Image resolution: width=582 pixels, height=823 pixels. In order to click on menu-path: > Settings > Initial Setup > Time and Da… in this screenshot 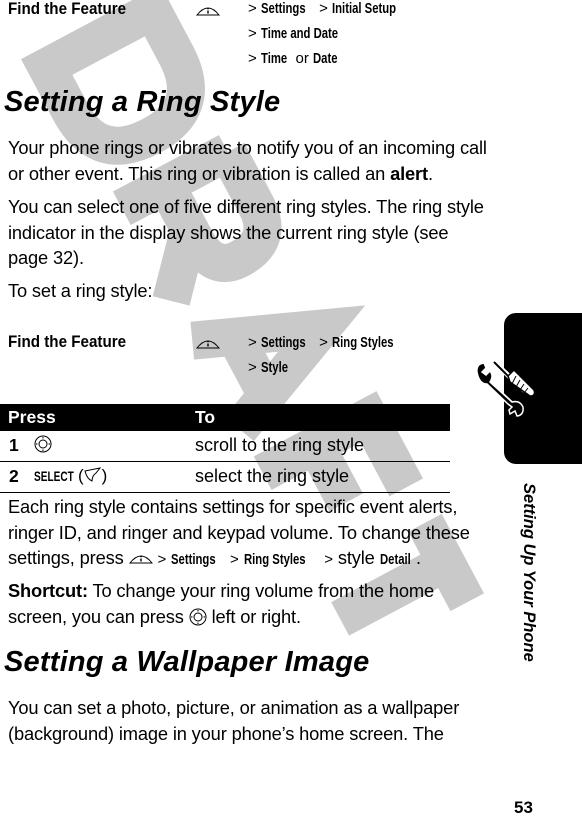, I will do `click(329, 35)`.